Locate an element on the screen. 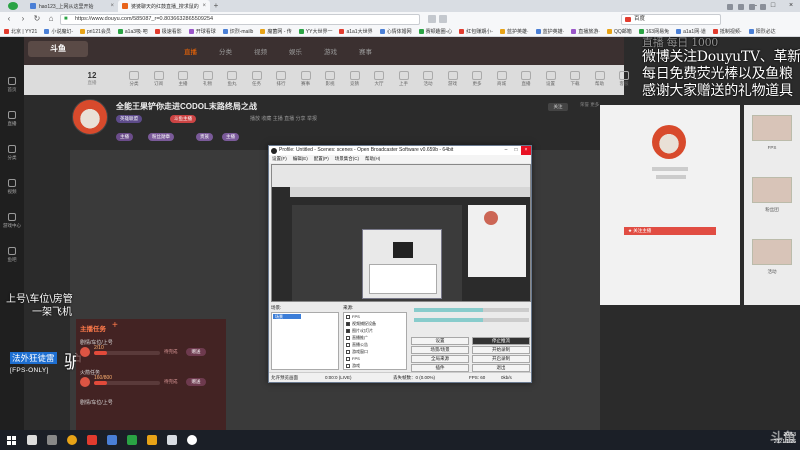 The width and height of the screenshot is (800, 450). bookmark-item: 蓝护英雄· is located at coordinates (514, 31).